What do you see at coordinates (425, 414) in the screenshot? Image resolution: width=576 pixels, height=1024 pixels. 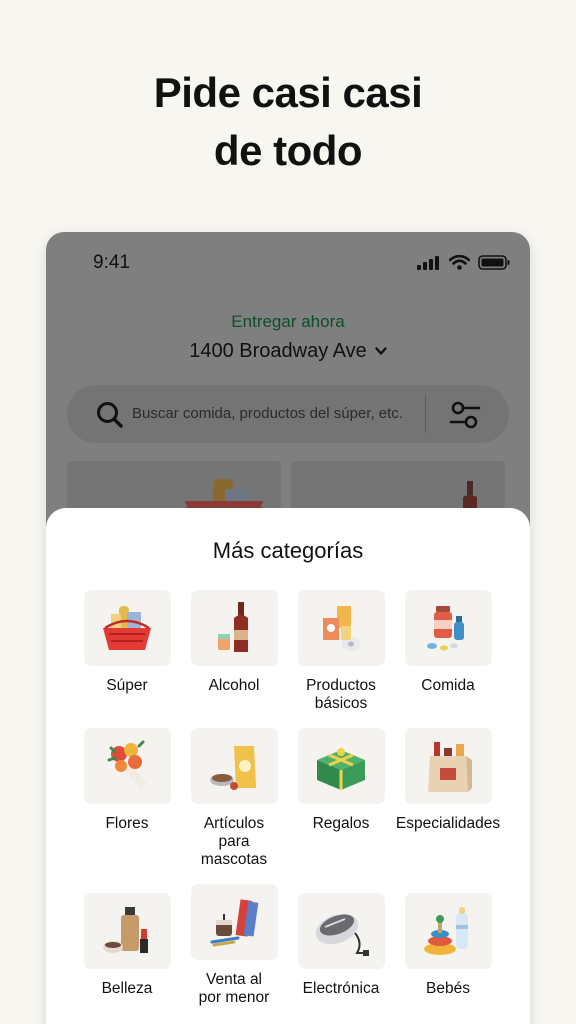 I see `search-divider` at bounding box center [425, 414].